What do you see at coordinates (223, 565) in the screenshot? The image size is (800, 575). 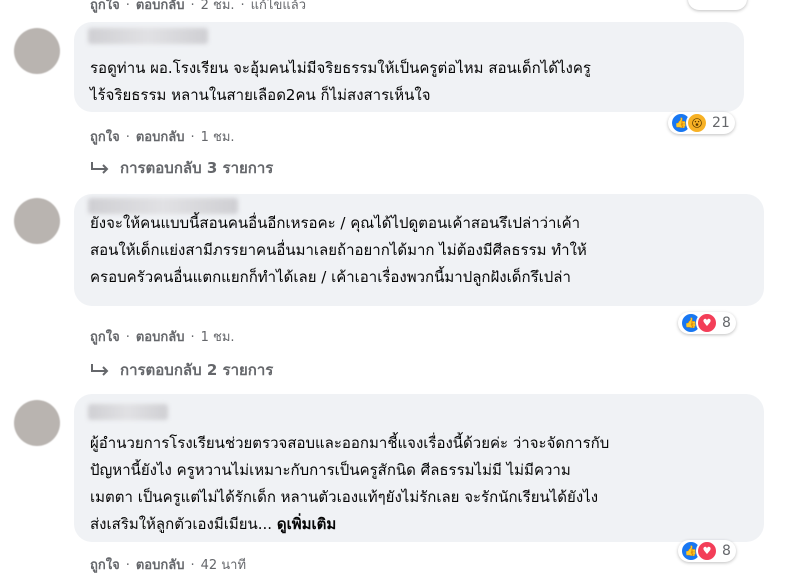 I see `timestamp: 42 นาที` at bounding box center [223, 565].